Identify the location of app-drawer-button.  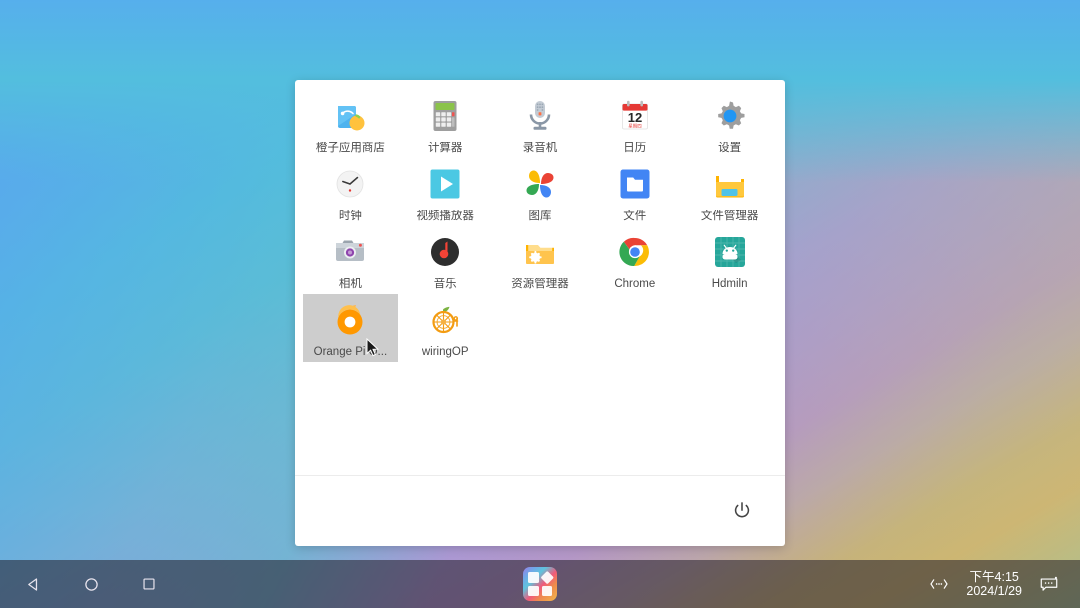
(540, 584).